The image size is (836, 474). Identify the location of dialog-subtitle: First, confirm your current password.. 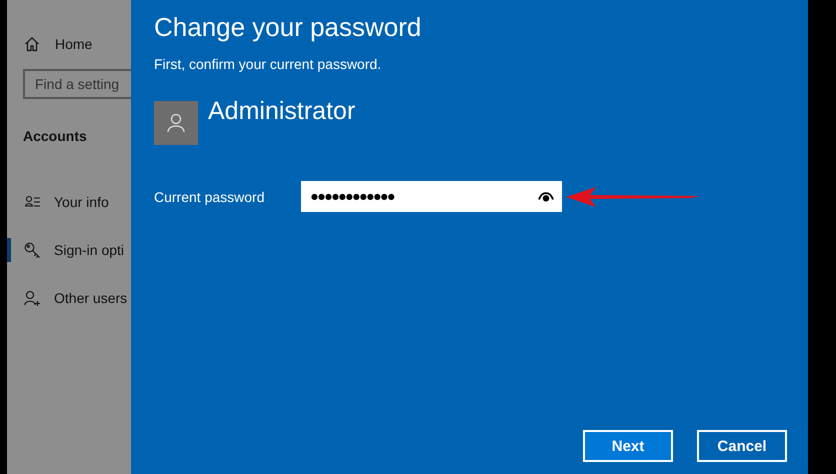
(268, 64).